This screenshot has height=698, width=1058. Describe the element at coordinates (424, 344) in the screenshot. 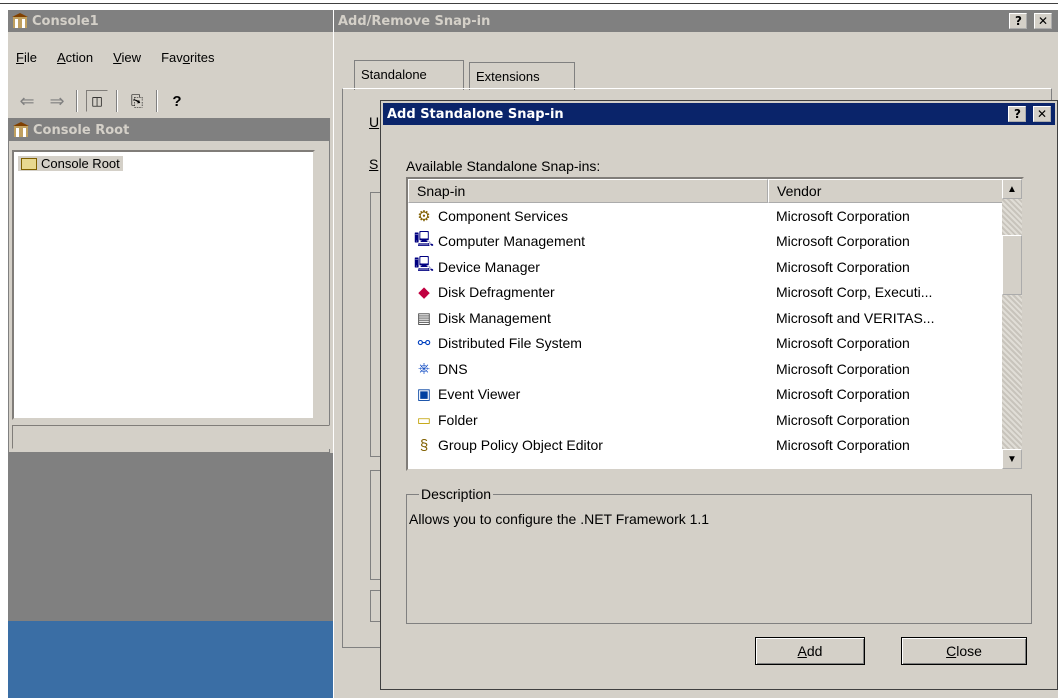

I see `dfs-icon: ⚯` at that location.